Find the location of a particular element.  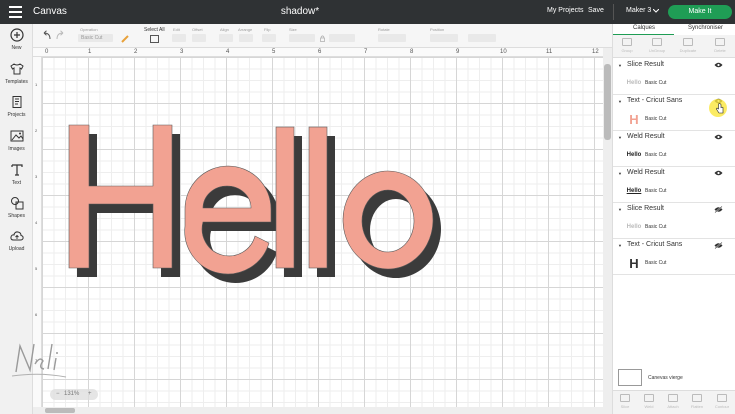

operation-value: Basic Cut is located at coordinates (92, 38).